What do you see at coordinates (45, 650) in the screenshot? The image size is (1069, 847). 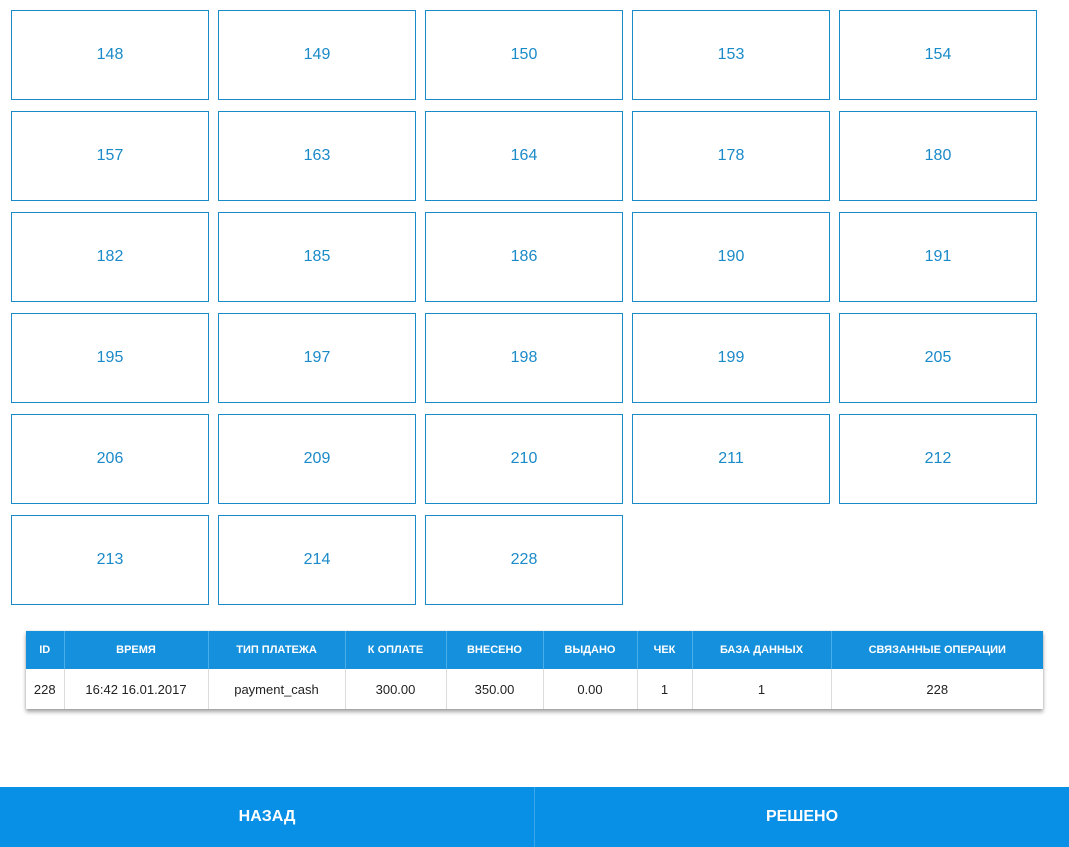 I see `column-header-id: ID` at bounding box center [45, 650].